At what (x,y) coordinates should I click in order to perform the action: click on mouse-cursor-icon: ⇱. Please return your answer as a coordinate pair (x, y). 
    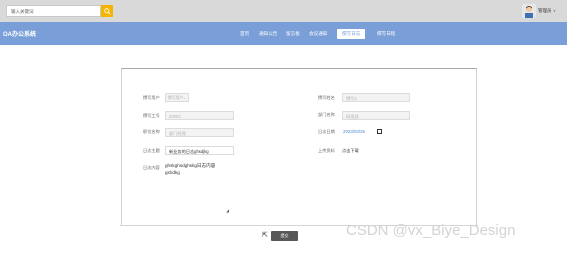
    Looking at the image, I should click on (265, 235).